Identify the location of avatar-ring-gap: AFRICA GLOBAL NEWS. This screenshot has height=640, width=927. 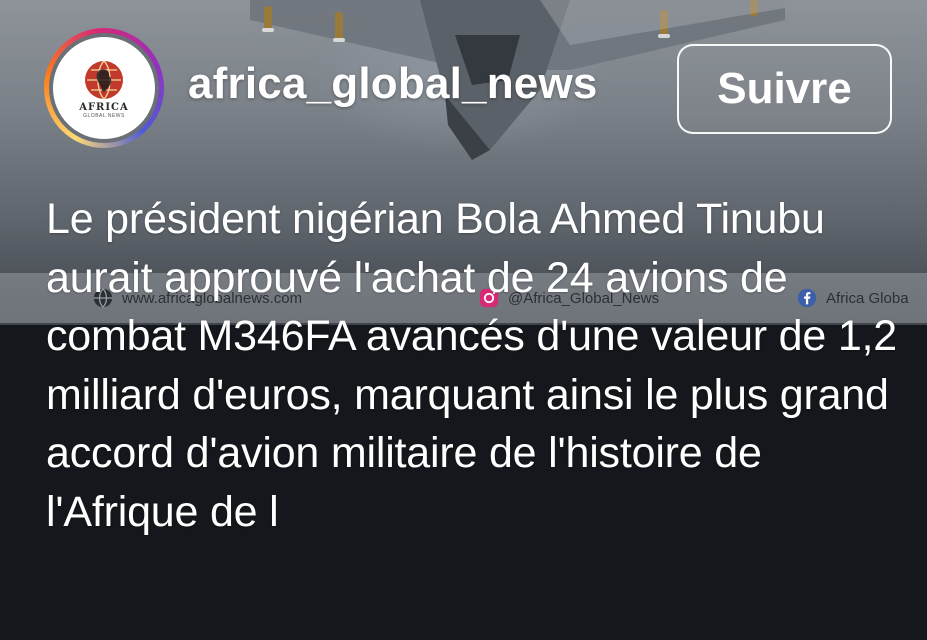
(104, 88).